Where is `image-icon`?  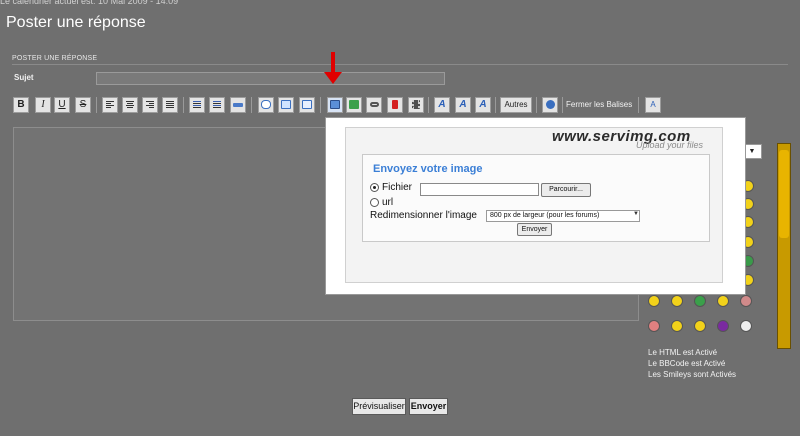
image-icon is located at coordinates (354, 104).